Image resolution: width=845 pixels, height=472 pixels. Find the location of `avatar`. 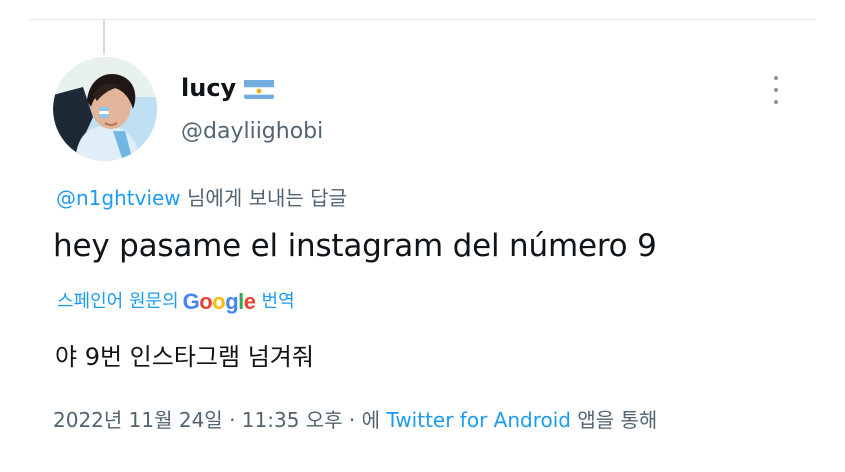

avatar is located at coordinates (105, 109).